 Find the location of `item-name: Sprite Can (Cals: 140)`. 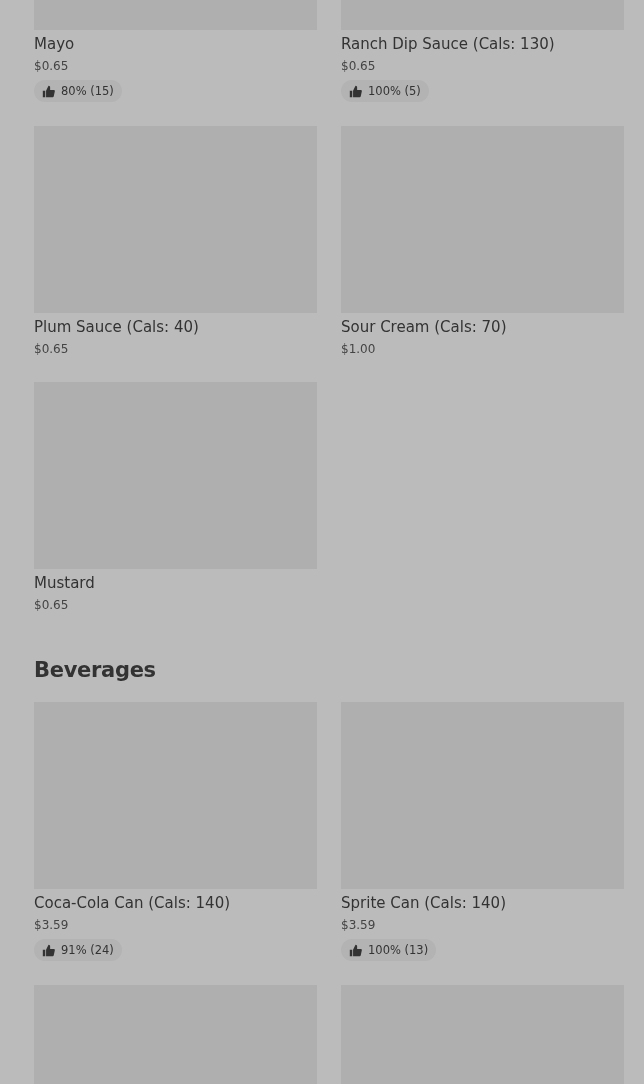

item-name: Sprite Can (Cals: 140) is located at coordinates (423, 903).